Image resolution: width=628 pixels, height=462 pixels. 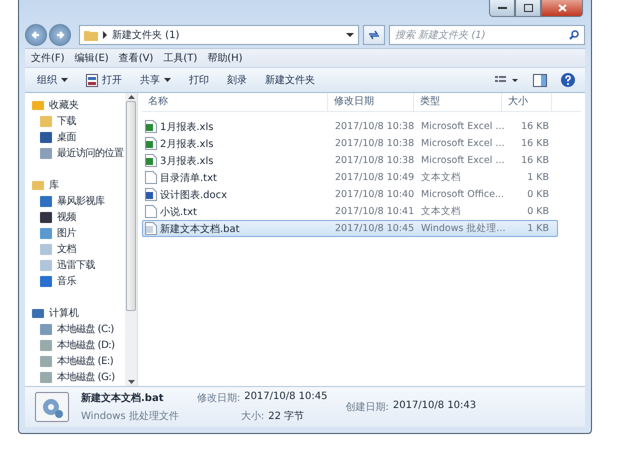 I want to click on sidebar-item: 视频, so click(x=75, y=217).